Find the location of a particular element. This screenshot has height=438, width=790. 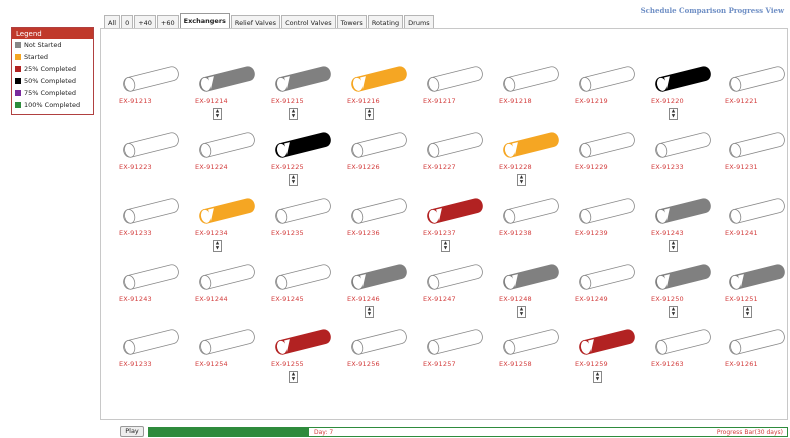

tab-all: All is located at coordinates (112, 21).